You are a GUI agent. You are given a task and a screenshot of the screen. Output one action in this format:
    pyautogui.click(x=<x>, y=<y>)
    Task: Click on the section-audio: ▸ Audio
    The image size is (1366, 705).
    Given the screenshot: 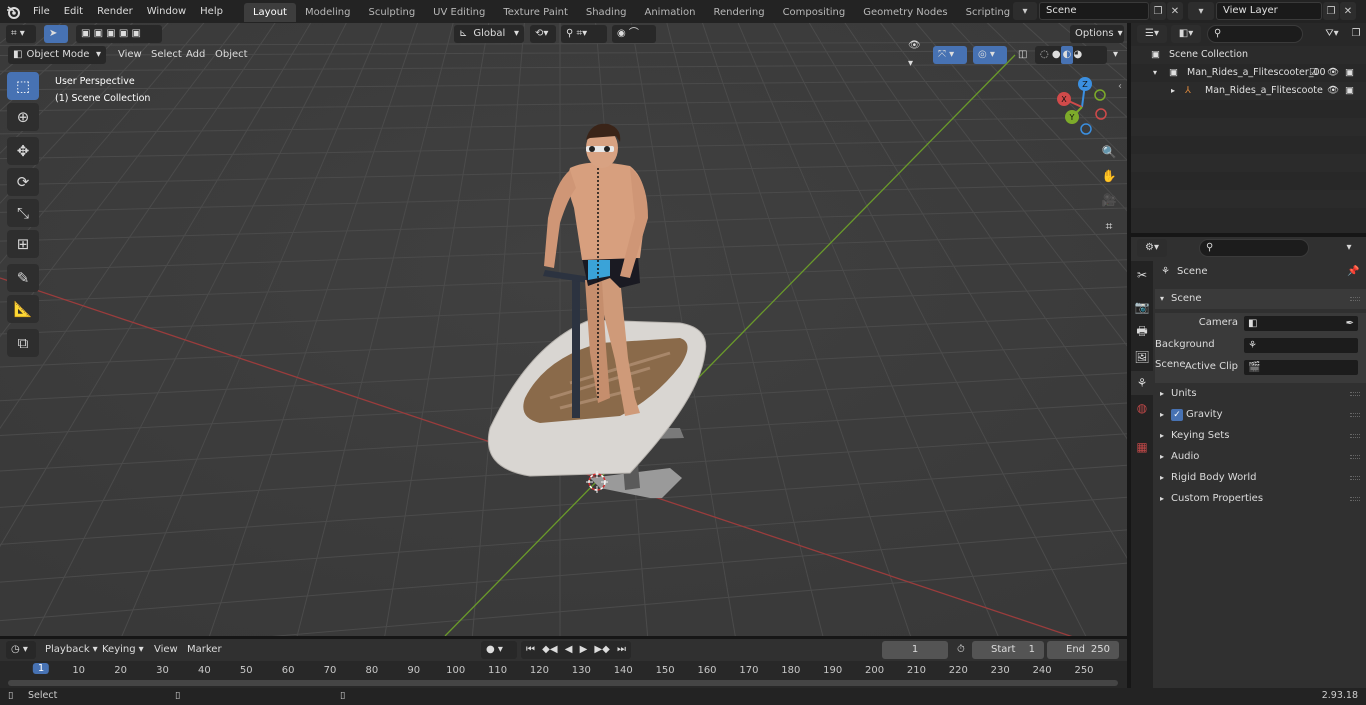 What is the action you would take?
    pyautogui.click(x=1260, y=457)
    